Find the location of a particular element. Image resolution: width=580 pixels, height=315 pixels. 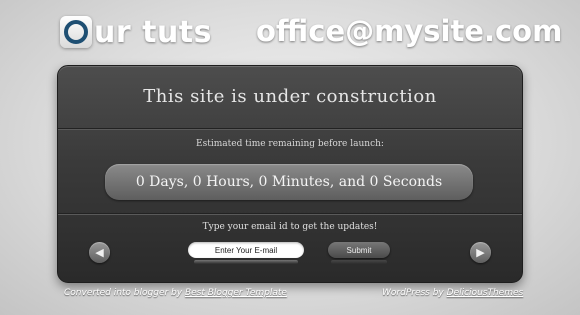

logo-o-icon is located at coordinates (76, 32).